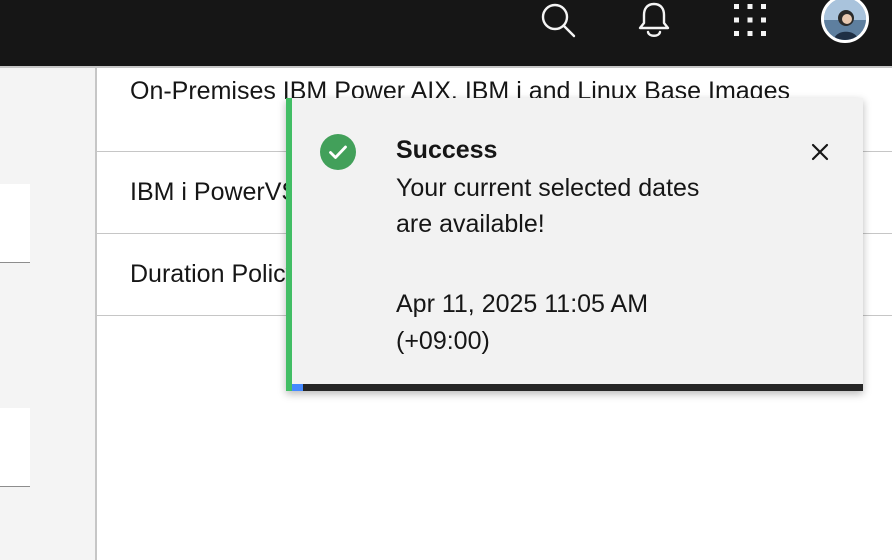 This screenshot has height=560, width=892. What do you see at coordinates (522, 322) in the screenshot?
I see `toast-caption: Apr 11, 2025 11:05 AM (+09:00)` at bounding box center [522, 322].